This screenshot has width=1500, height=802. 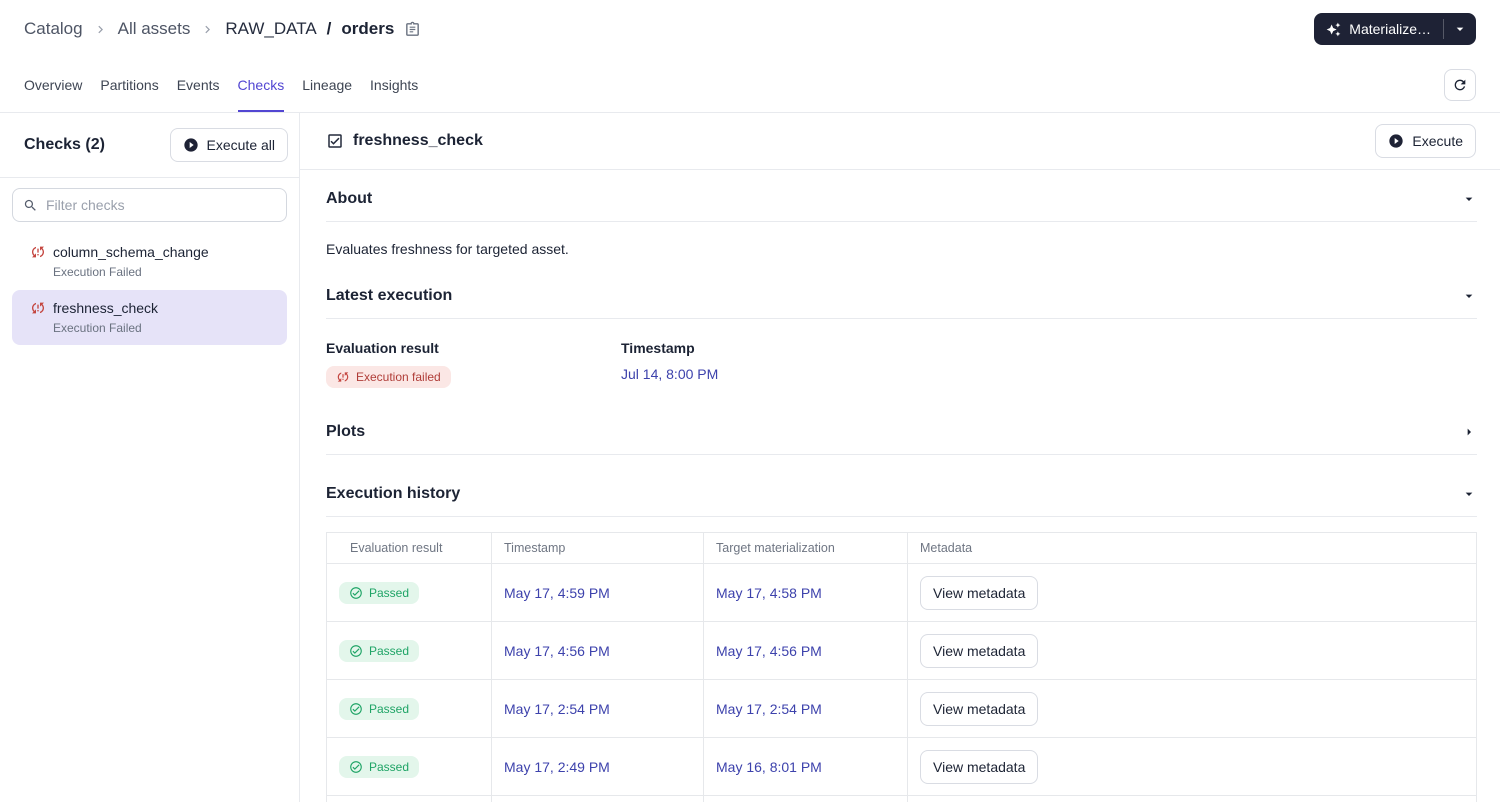 I want to click on latest-execution-collapse-toggle, so click(x=1469, y=296).